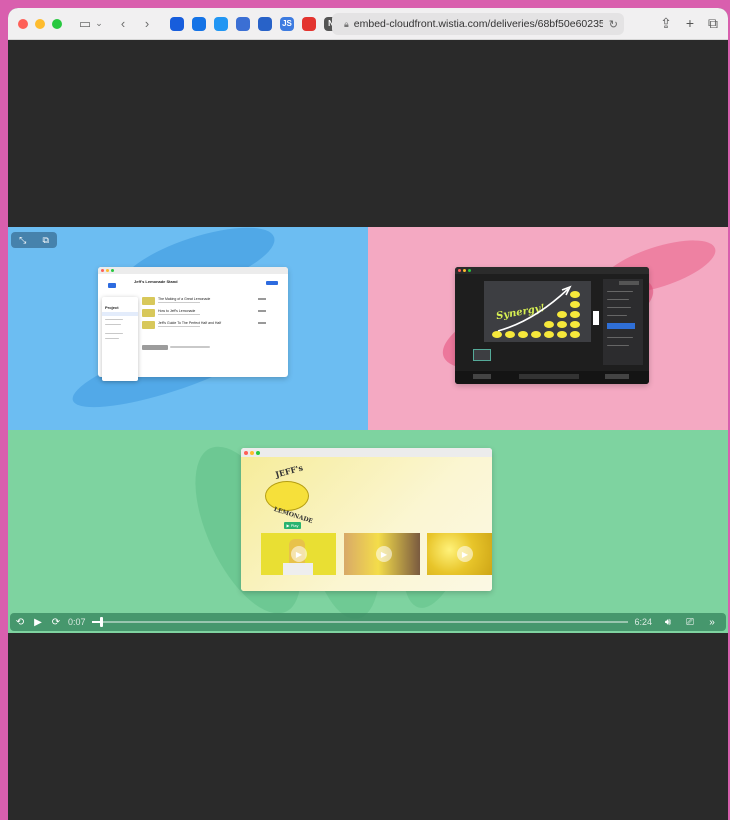 The image size is (730, 820). I want to click on fullscreen-window-button, so click(57, 23).